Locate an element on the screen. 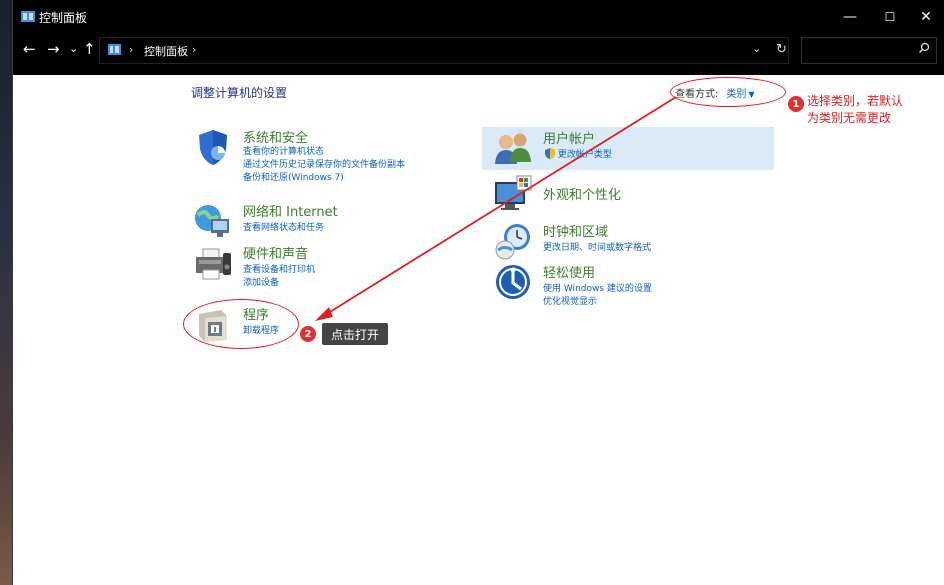  close-button: ✕ is located at coordinates (925, 17).